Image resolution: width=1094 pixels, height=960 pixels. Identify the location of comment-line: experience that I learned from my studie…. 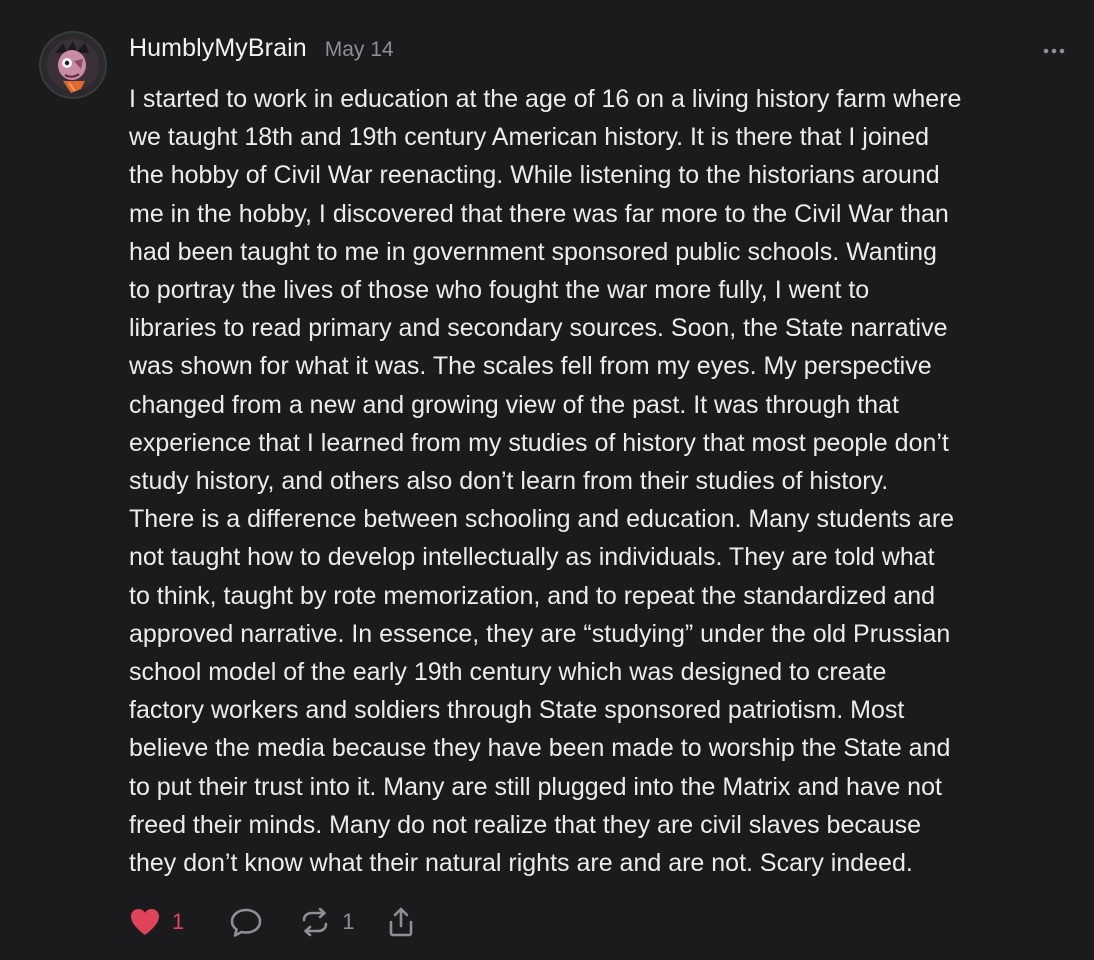
(539, 442).